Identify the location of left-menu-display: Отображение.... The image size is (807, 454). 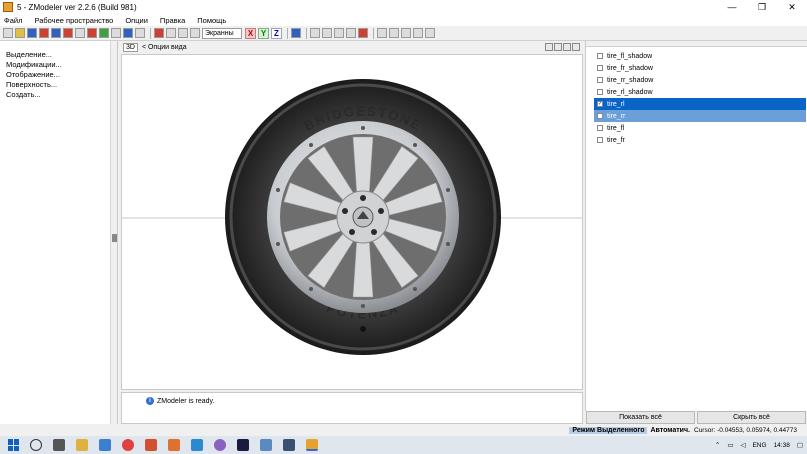
(61, 75).